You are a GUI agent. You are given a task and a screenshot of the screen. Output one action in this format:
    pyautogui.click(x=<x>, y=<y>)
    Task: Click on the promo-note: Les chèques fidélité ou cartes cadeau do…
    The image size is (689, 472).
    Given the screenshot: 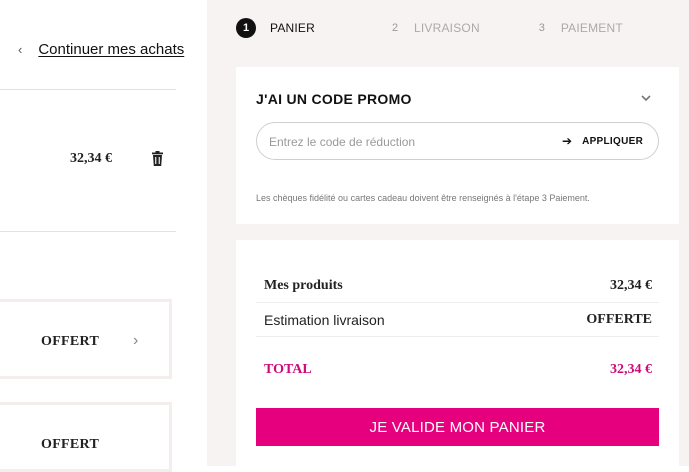 What is the action you would take?
    pyautogui.click(x=423, y=198)
    